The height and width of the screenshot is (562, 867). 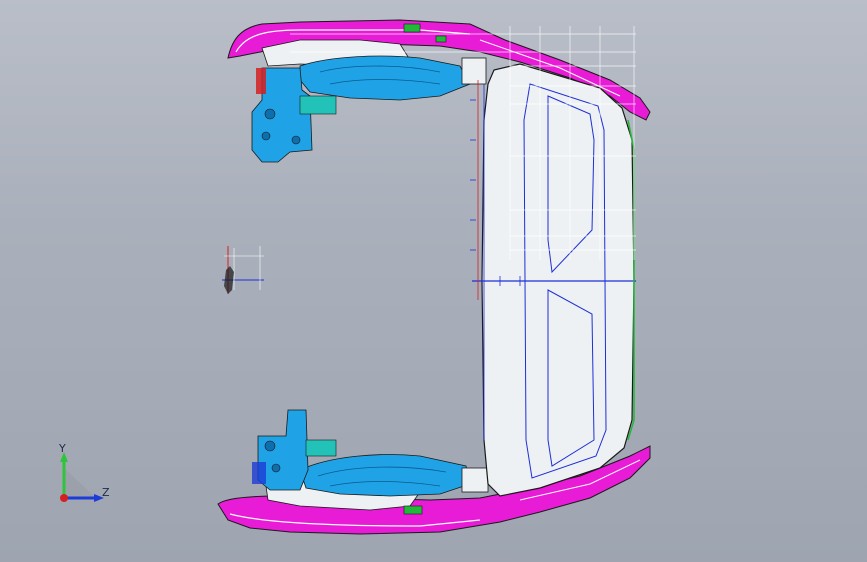 What do you see at coordinates (243, 270) in the screenshot?
I see `reference-sketch` at bounding box center [243, 270].